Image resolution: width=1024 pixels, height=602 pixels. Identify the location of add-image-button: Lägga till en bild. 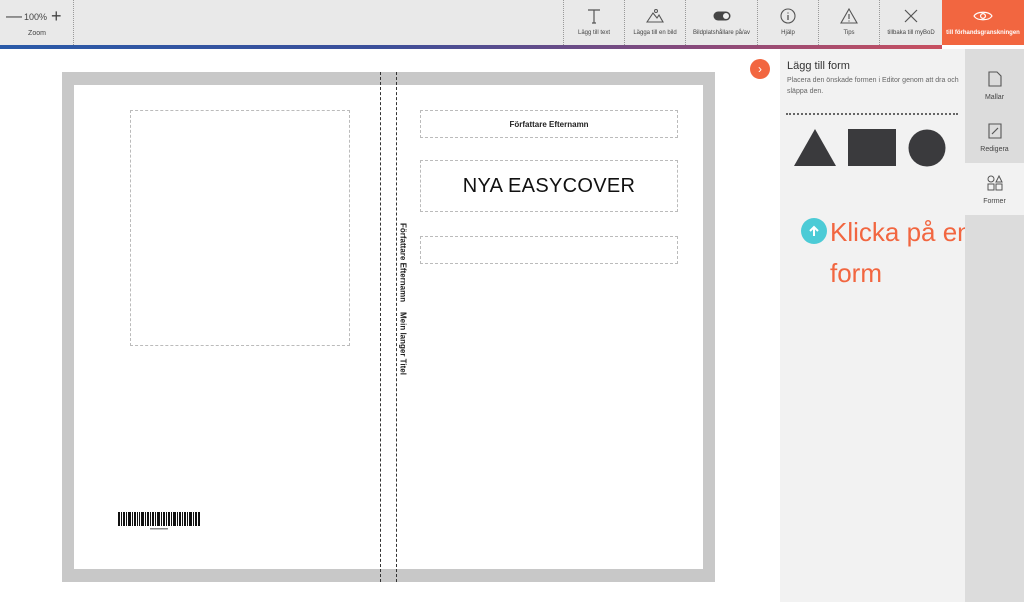
(654, 22).